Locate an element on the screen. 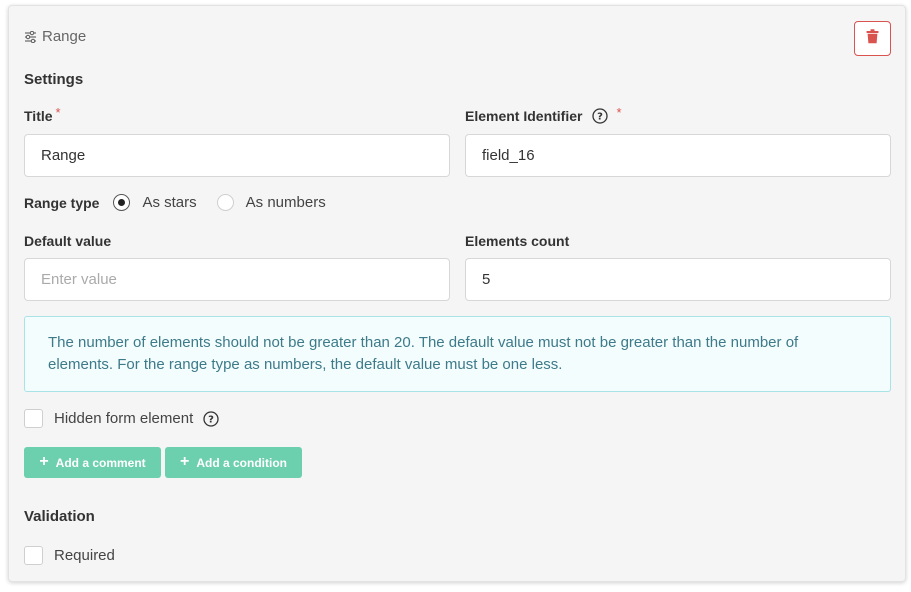  radio-as-stars is located at coordinates (122, 202).